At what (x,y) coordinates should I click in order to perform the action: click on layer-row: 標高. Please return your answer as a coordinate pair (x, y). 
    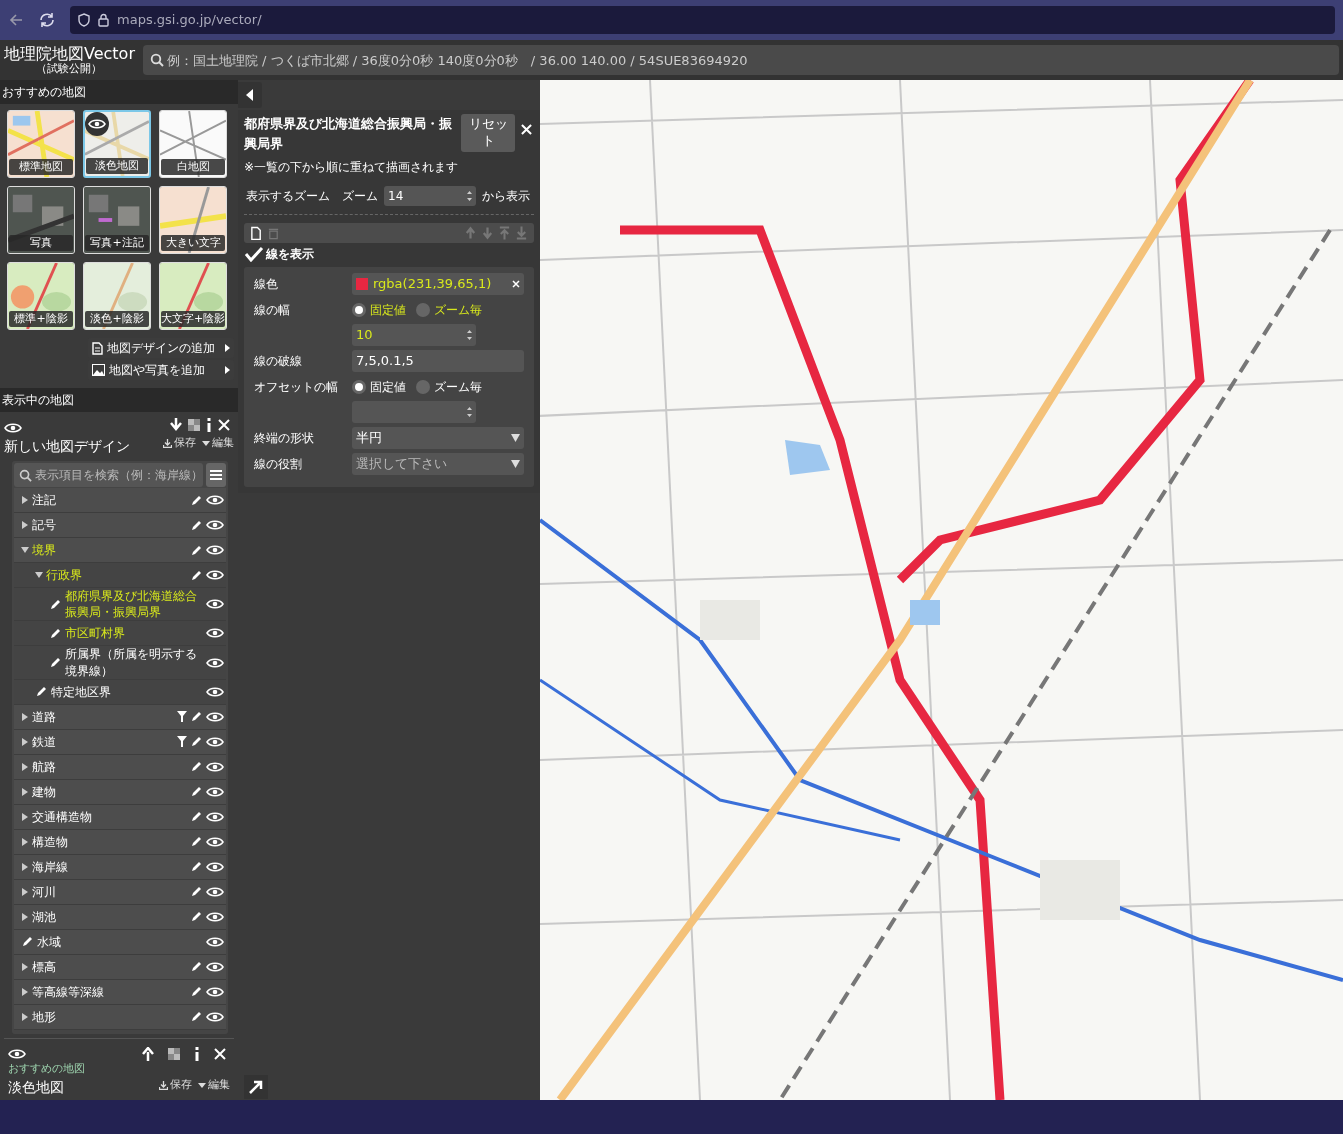
    Looking at the image, I should click on (120, 967).